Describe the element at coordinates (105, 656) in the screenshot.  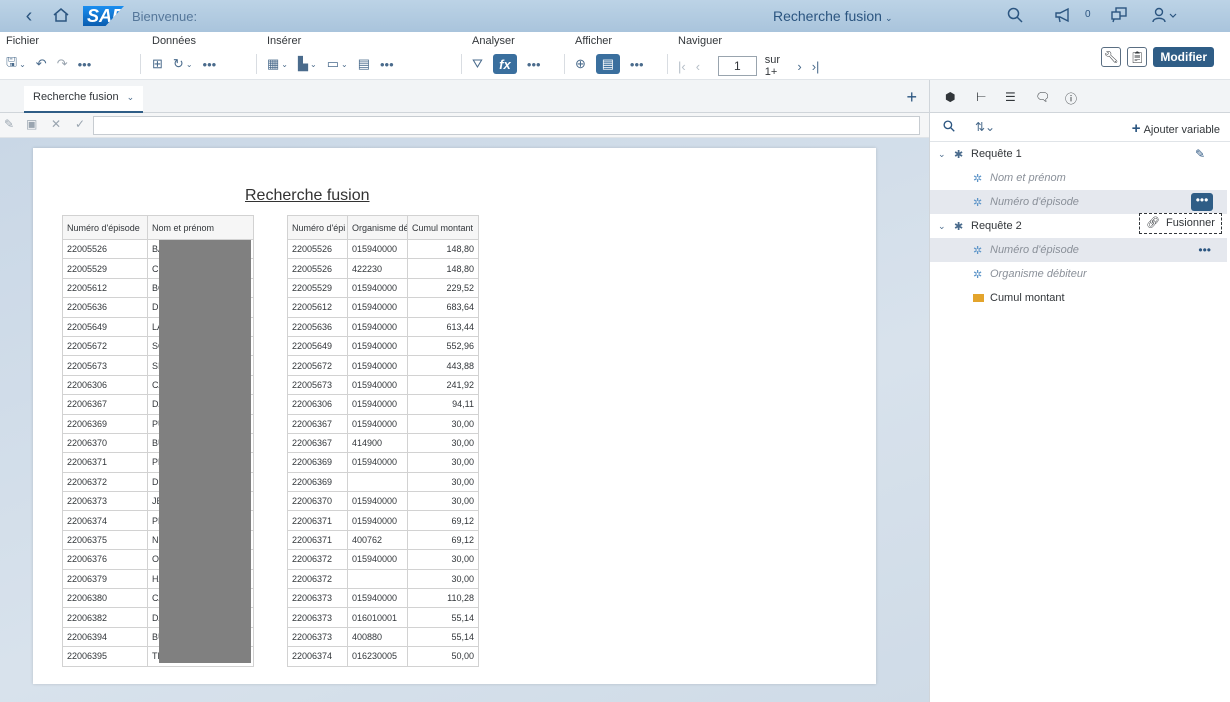
I see `table-cell: 22006395` at that location.